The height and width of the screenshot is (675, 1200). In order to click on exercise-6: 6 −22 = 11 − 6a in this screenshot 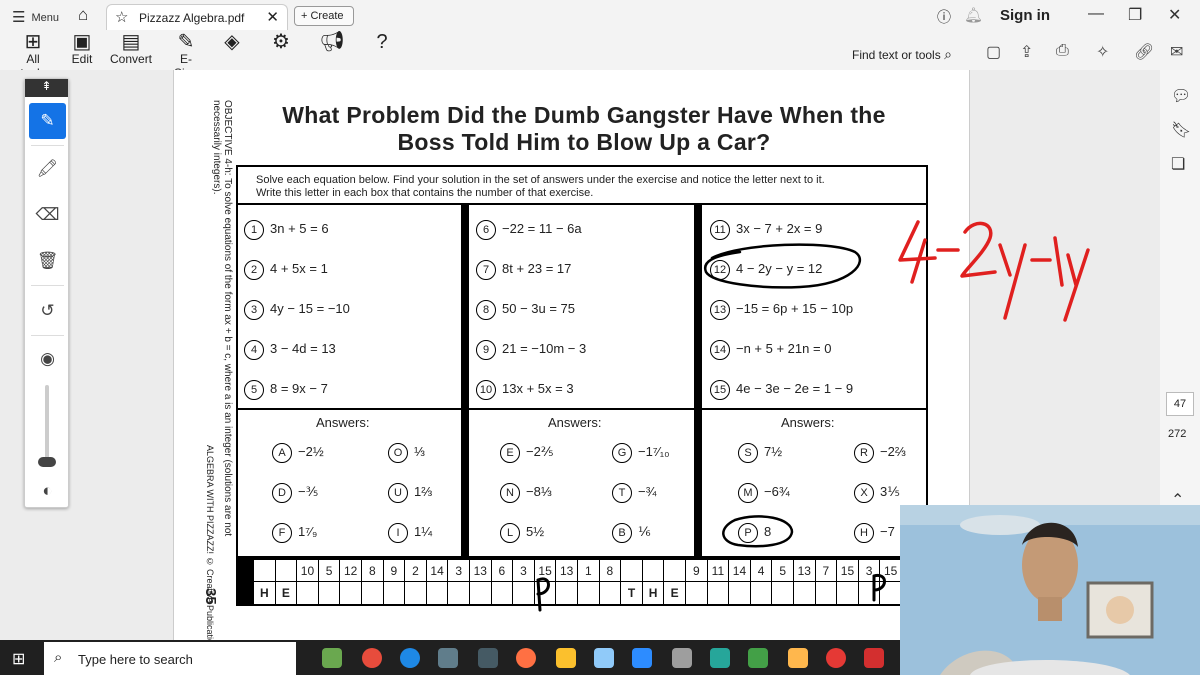, I will do `click(529, 230)`.